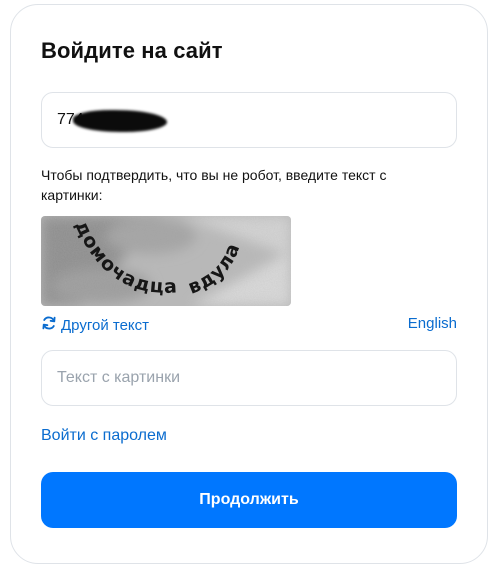 The height and width of the screenshot is (564, 500). Describe the element at coordinates (120, 121) in the screenshot. I see `redaction-mark` at that location.